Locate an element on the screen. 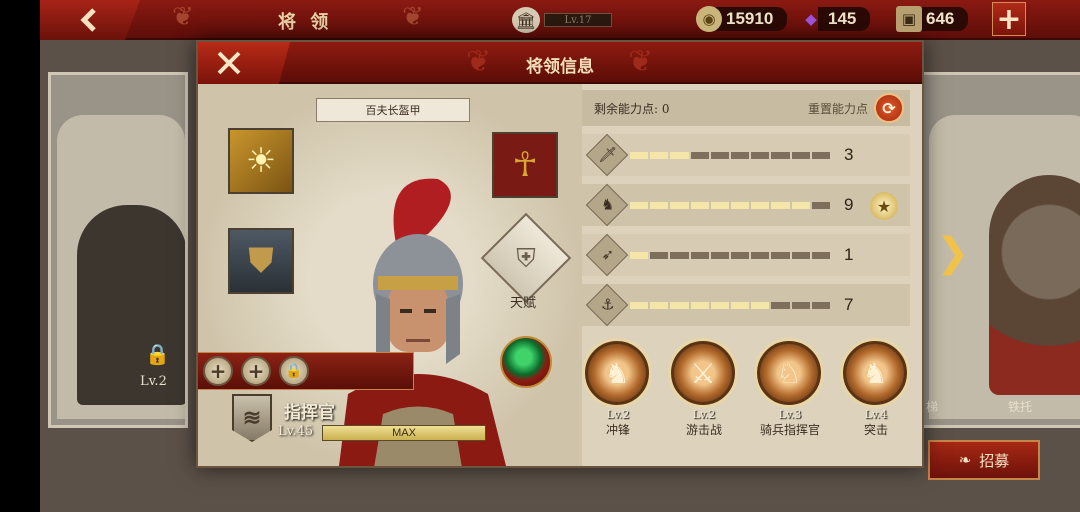 The width and height of the screenshot is (1080, 512). stat-row: 🗡 3 is located at coordinates (746, 155).